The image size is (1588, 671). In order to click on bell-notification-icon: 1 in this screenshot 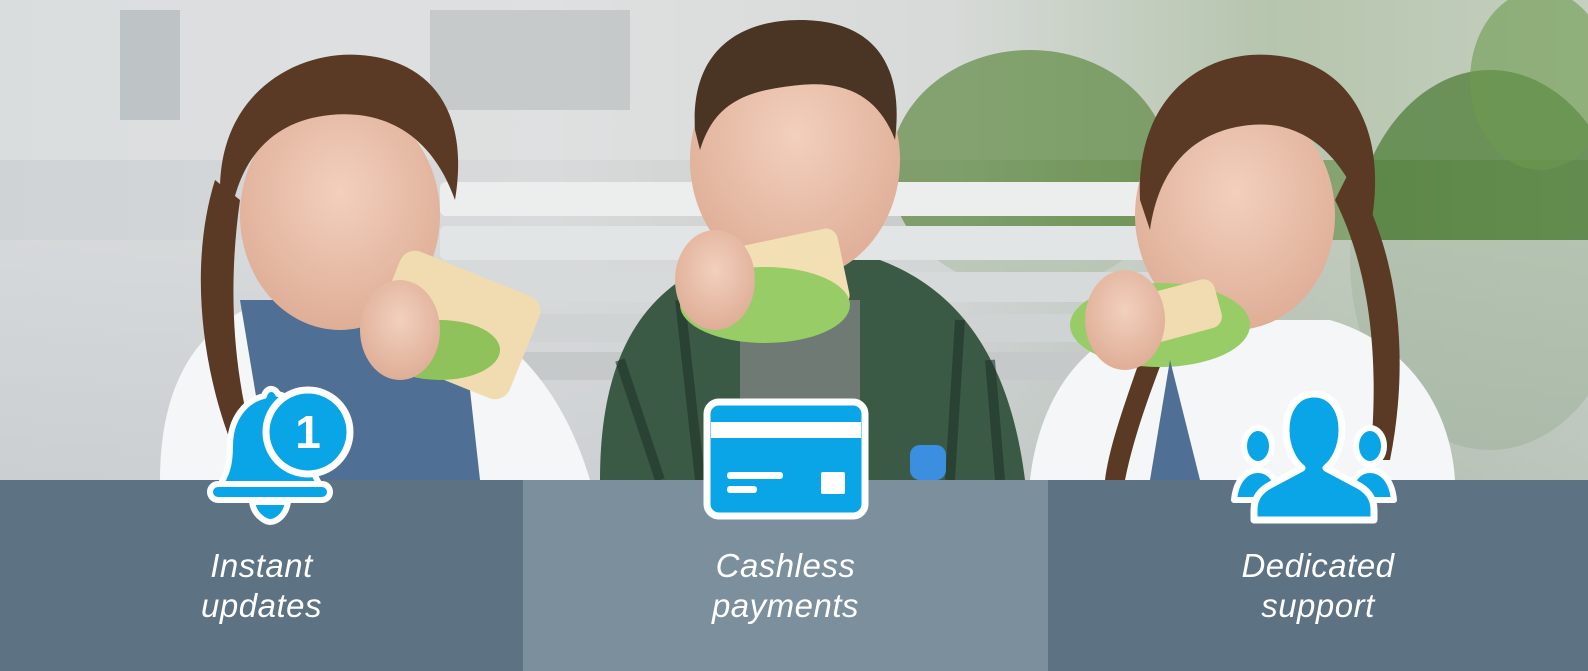, I will do `click(280, 455)`.